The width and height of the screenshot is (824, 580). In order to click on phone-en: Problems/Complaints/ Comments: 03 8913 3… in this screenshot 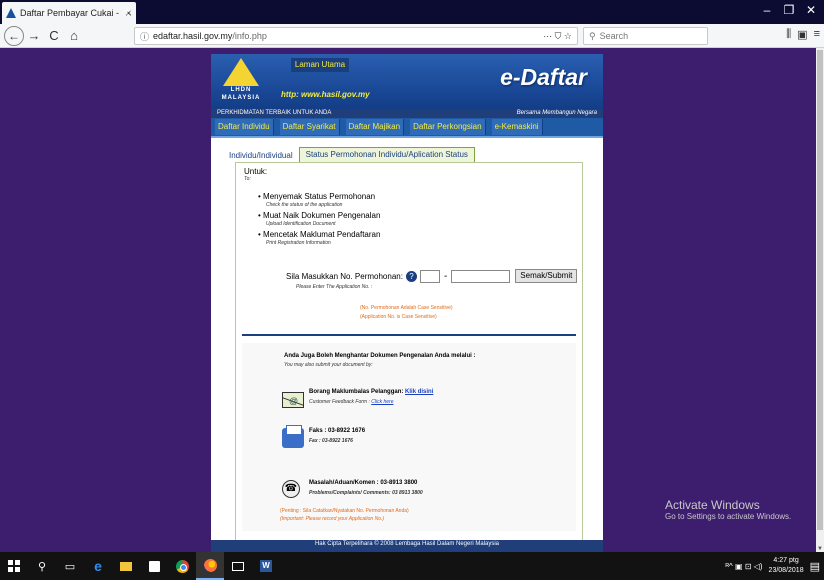, I will do `click(366, 493)`.